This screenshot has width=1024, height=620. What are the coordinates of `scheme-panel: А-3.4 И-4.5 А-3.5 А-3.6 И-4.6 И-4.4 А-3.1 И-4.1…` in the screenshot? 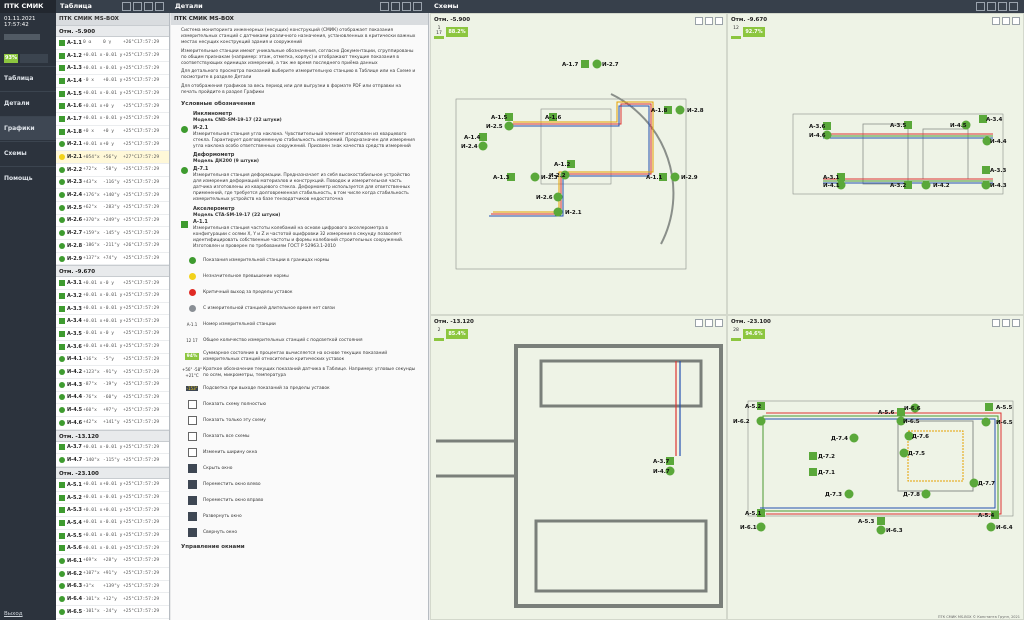 It's located at (875, 164).